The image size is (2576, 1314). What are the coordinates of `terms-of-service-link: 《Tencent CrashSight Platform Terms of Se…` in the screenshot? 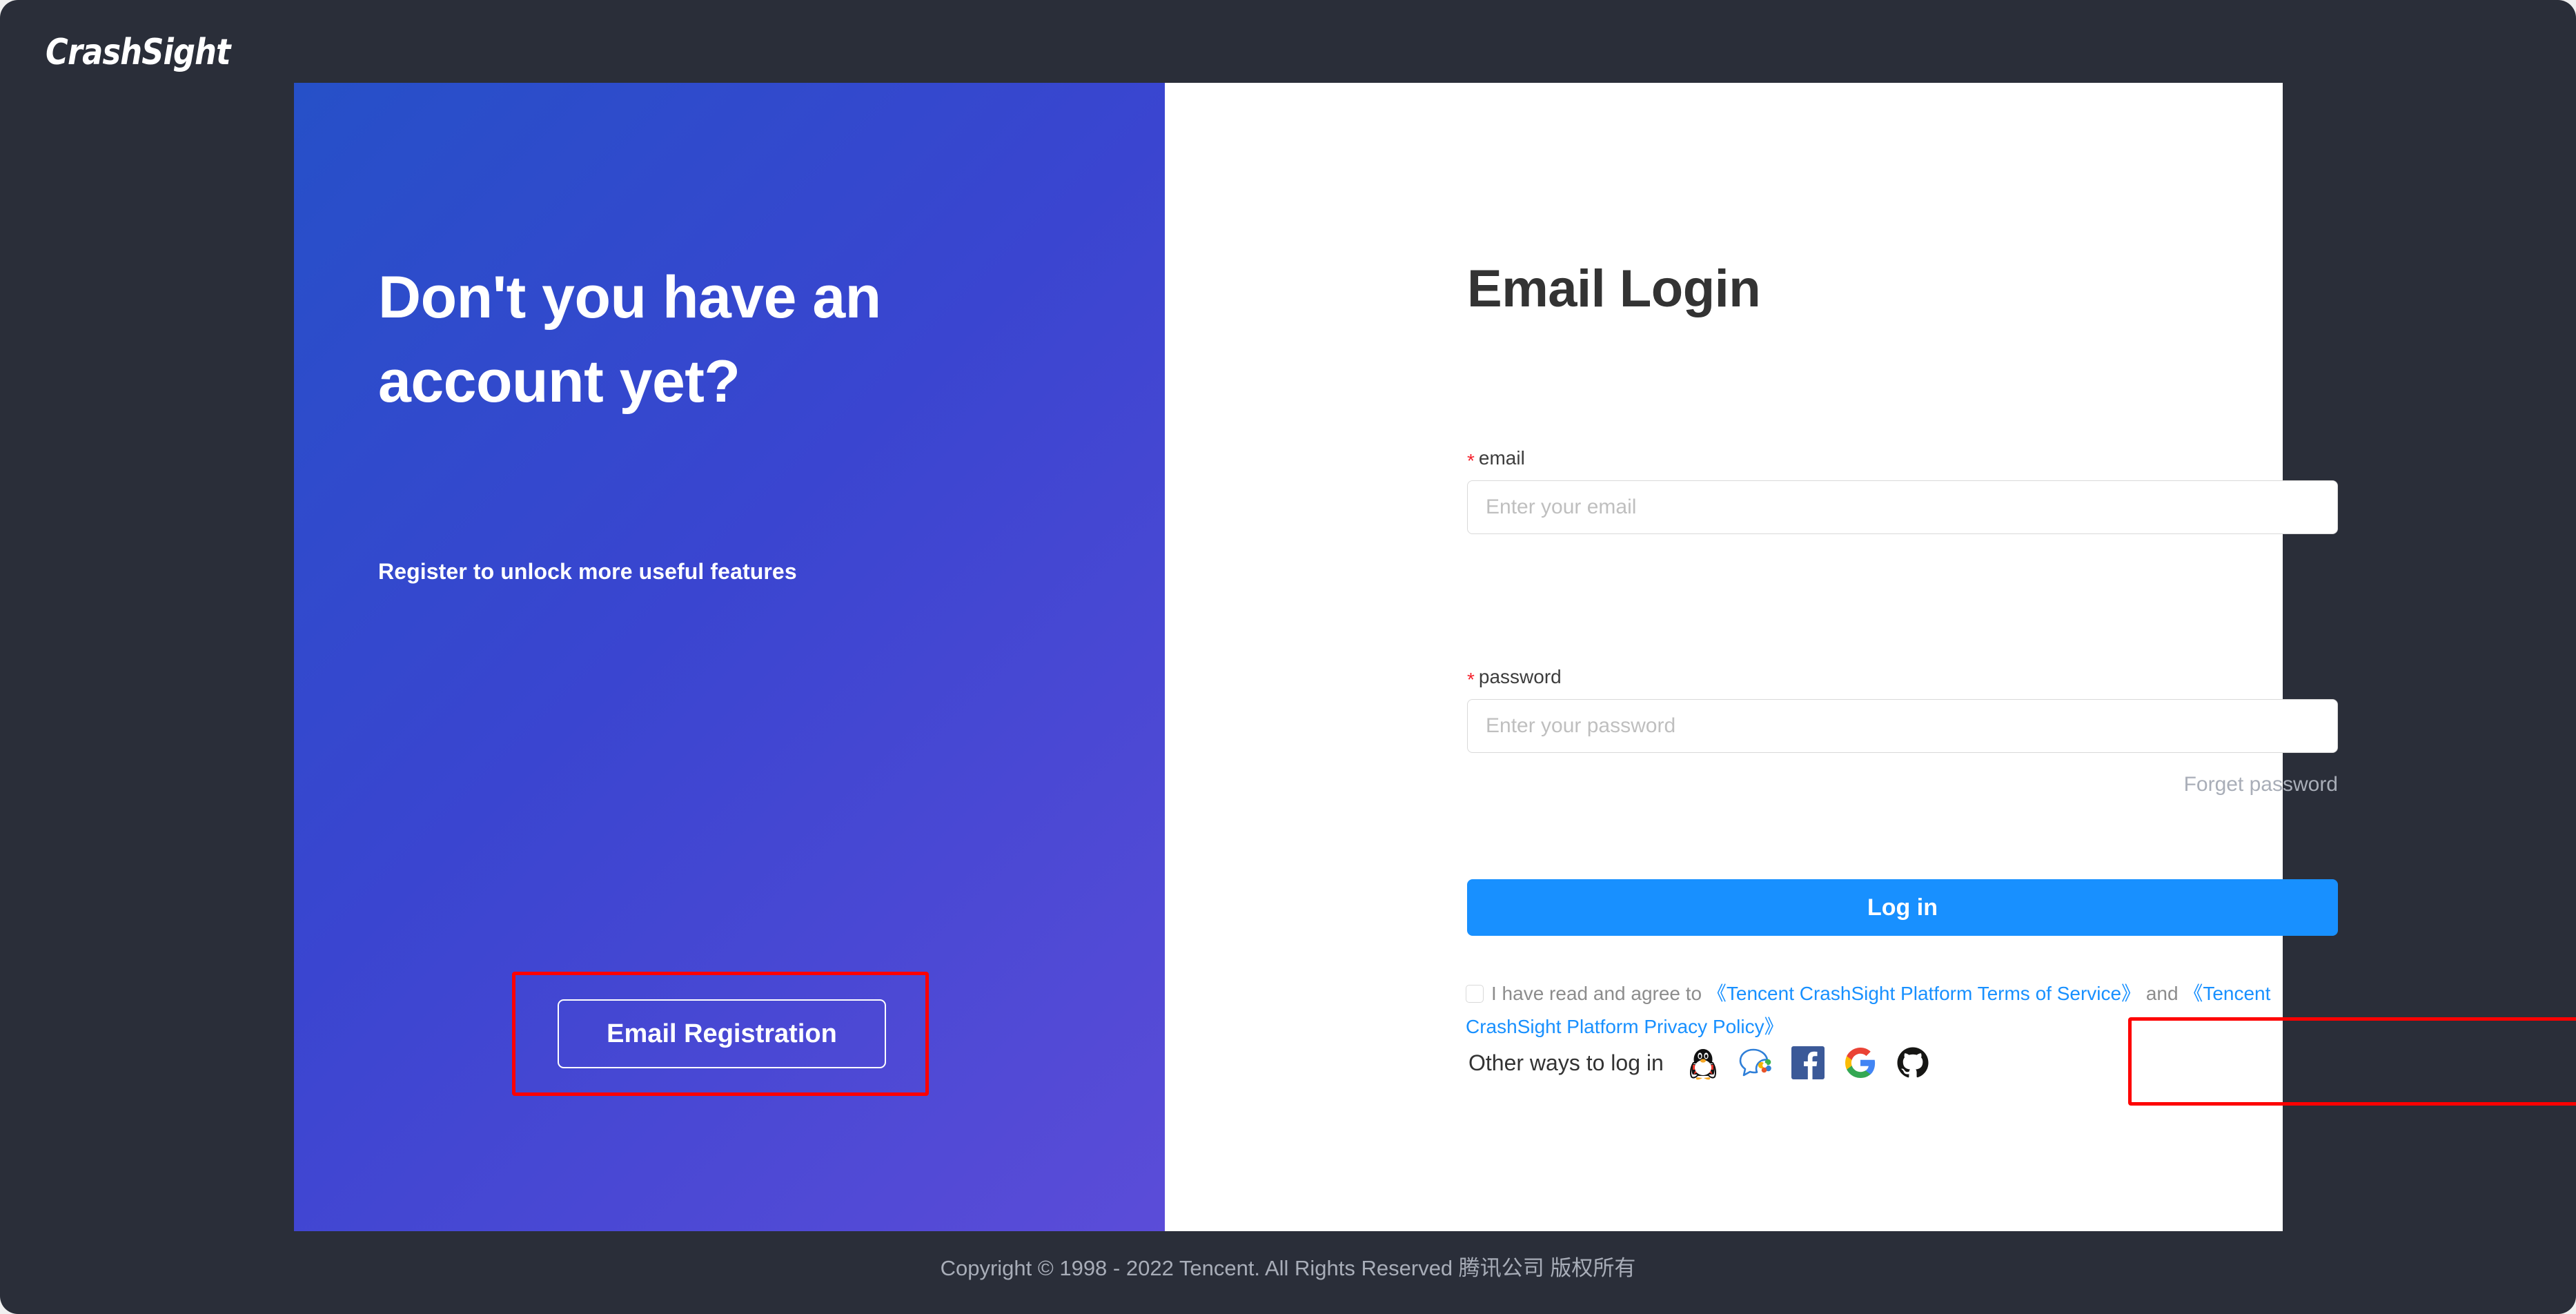 It's located at (1924, 993).